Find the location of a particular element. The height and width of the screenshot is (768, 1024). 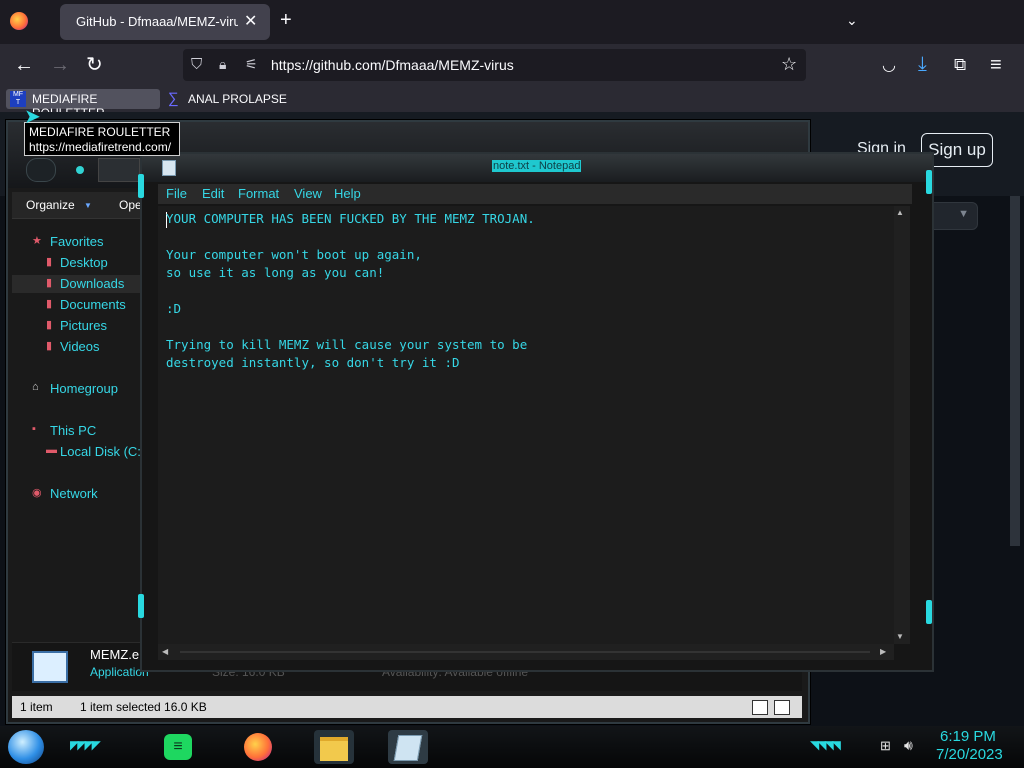

file-name: MEMZ.e is located at coordinates (115, 654).